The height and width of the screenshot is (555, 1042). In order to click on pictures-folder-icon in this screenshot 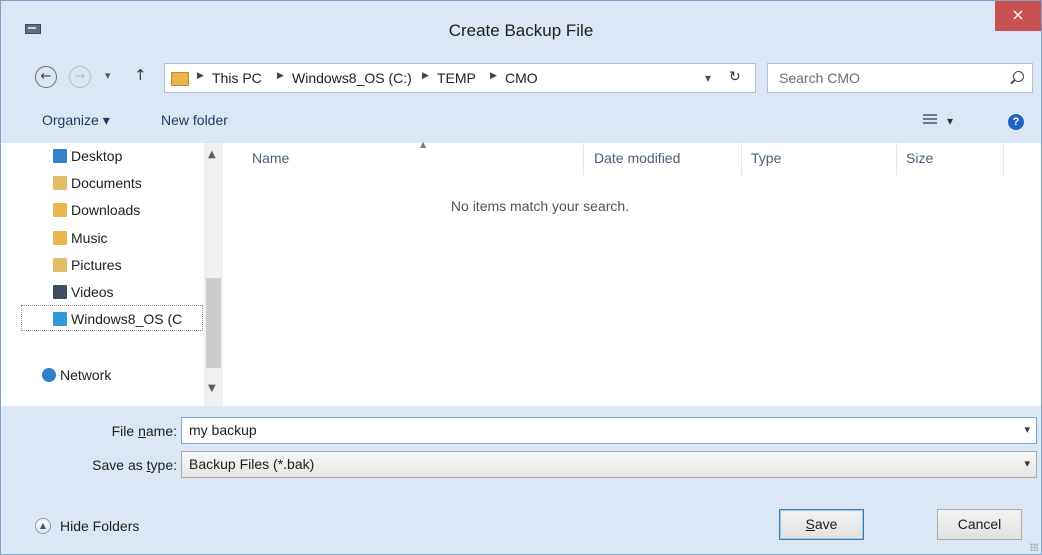, I will do `click(60, 265)`.